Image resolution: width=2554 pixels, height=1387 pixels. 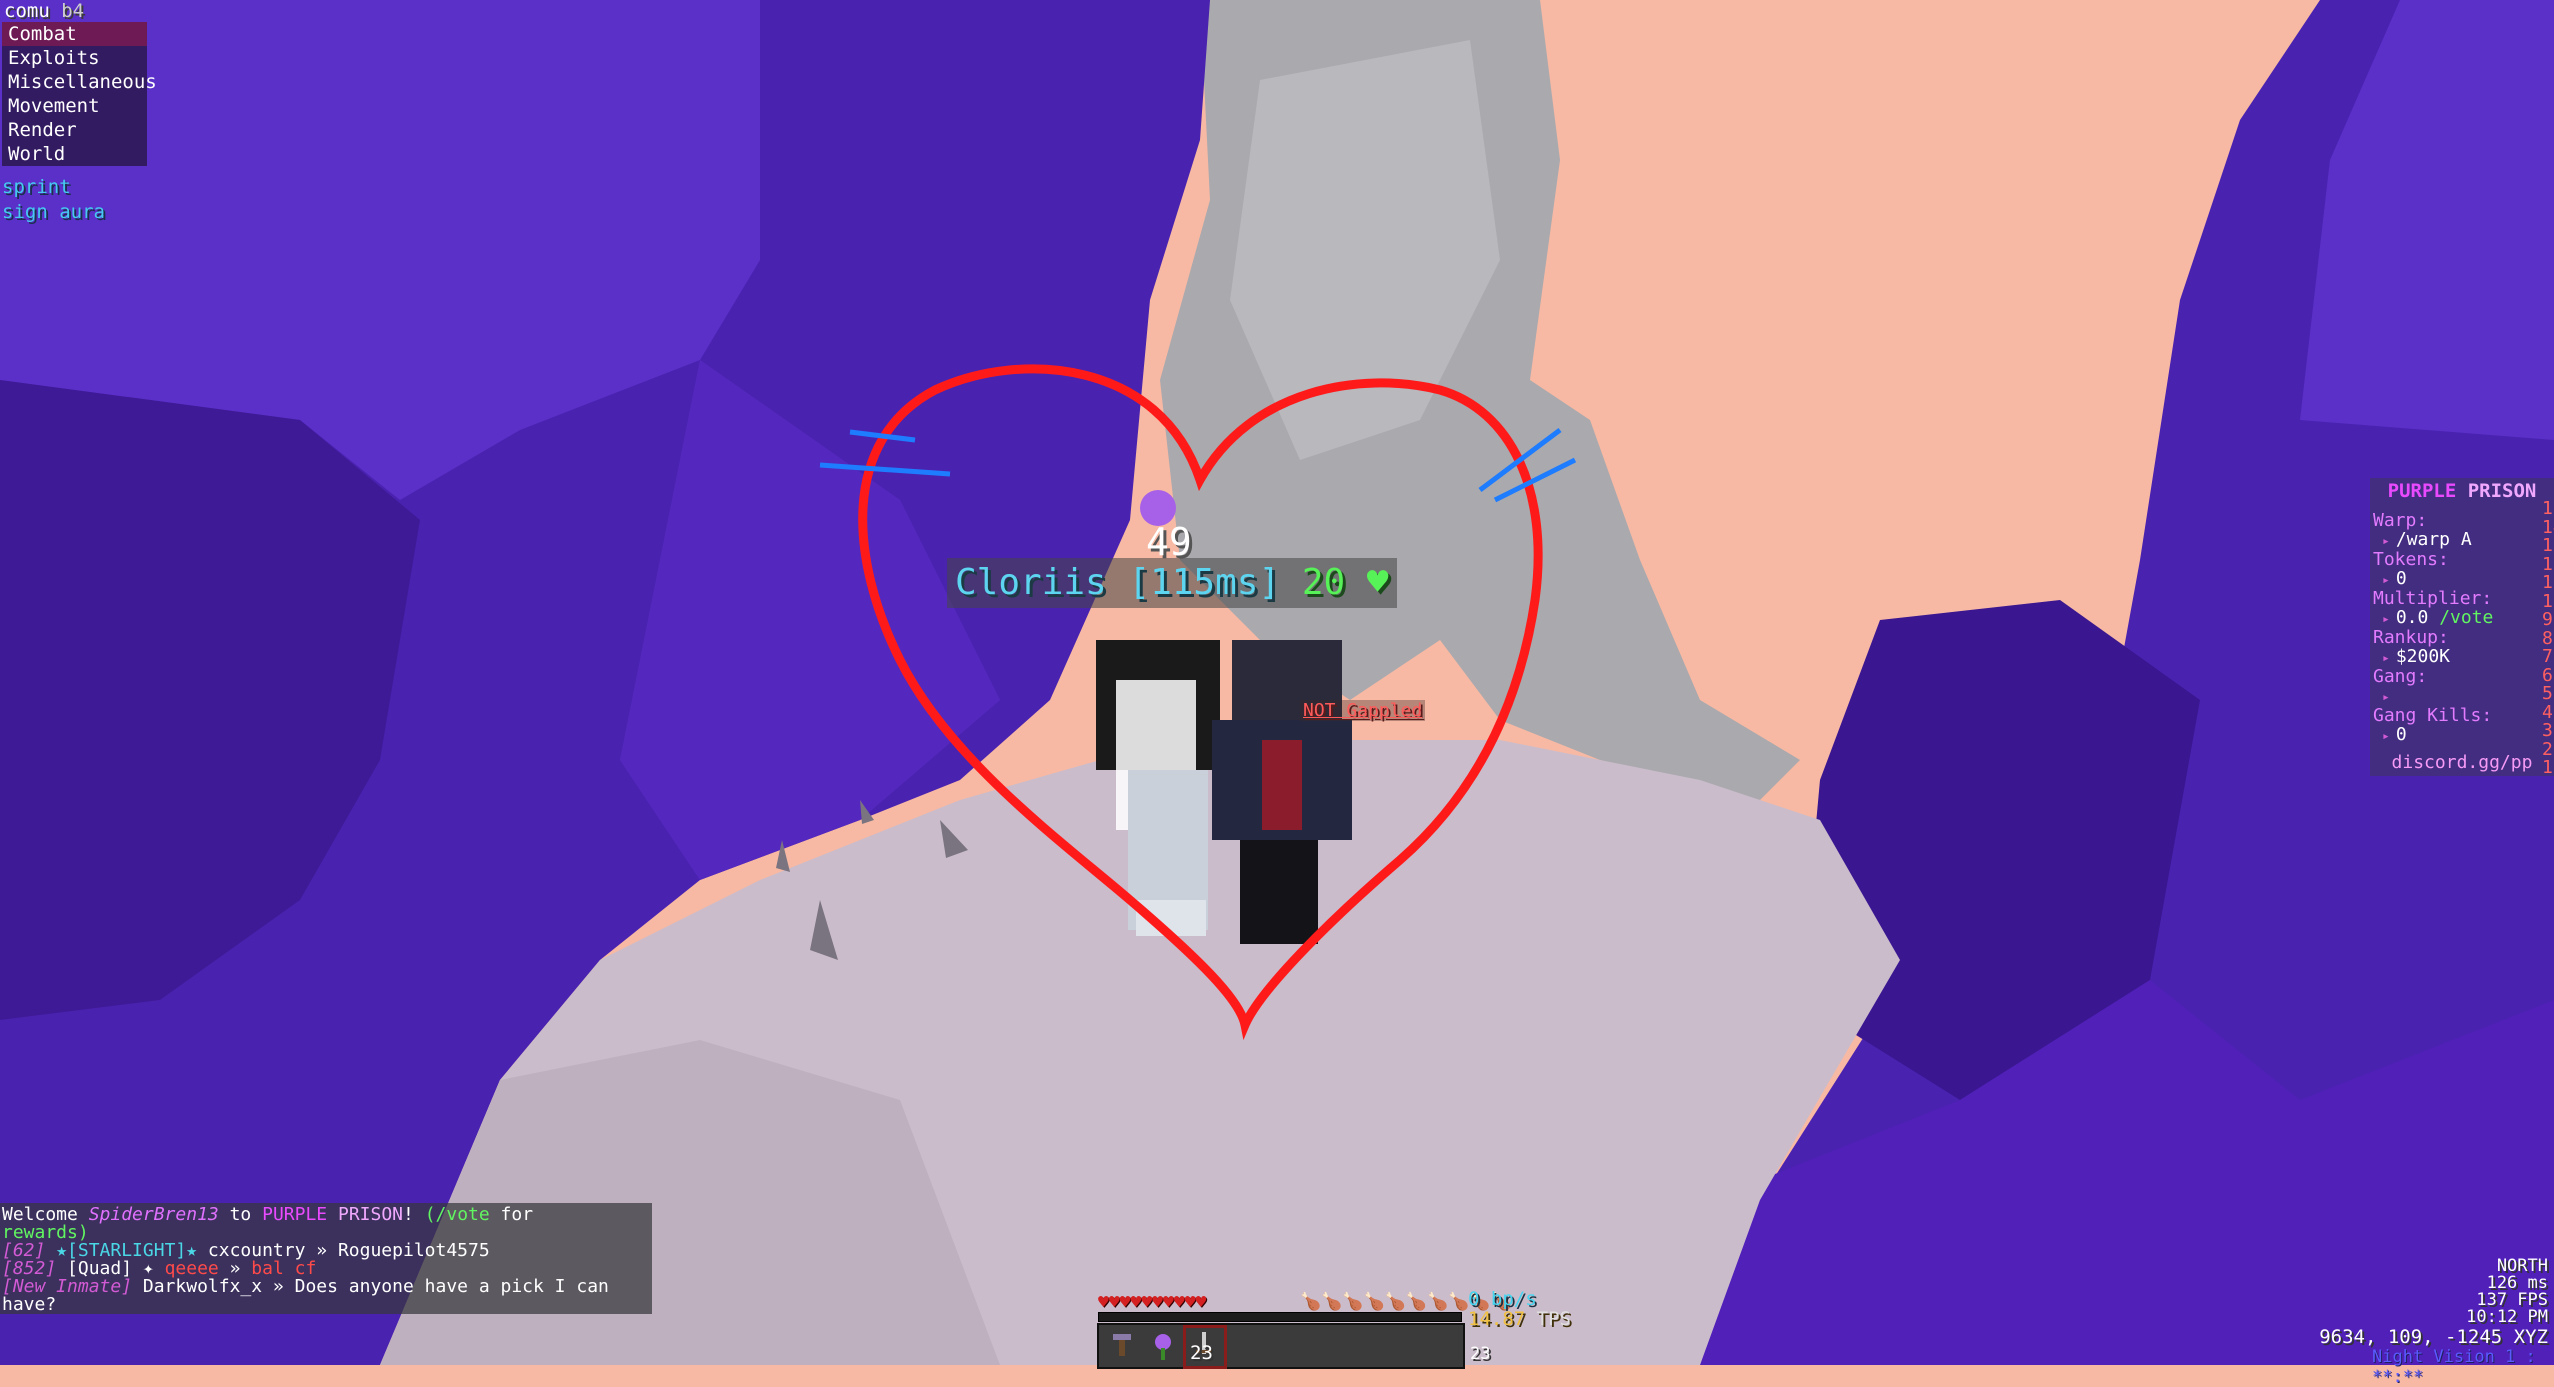 I want to click on module-category-combat: Combat, so click(x=74, y=34).